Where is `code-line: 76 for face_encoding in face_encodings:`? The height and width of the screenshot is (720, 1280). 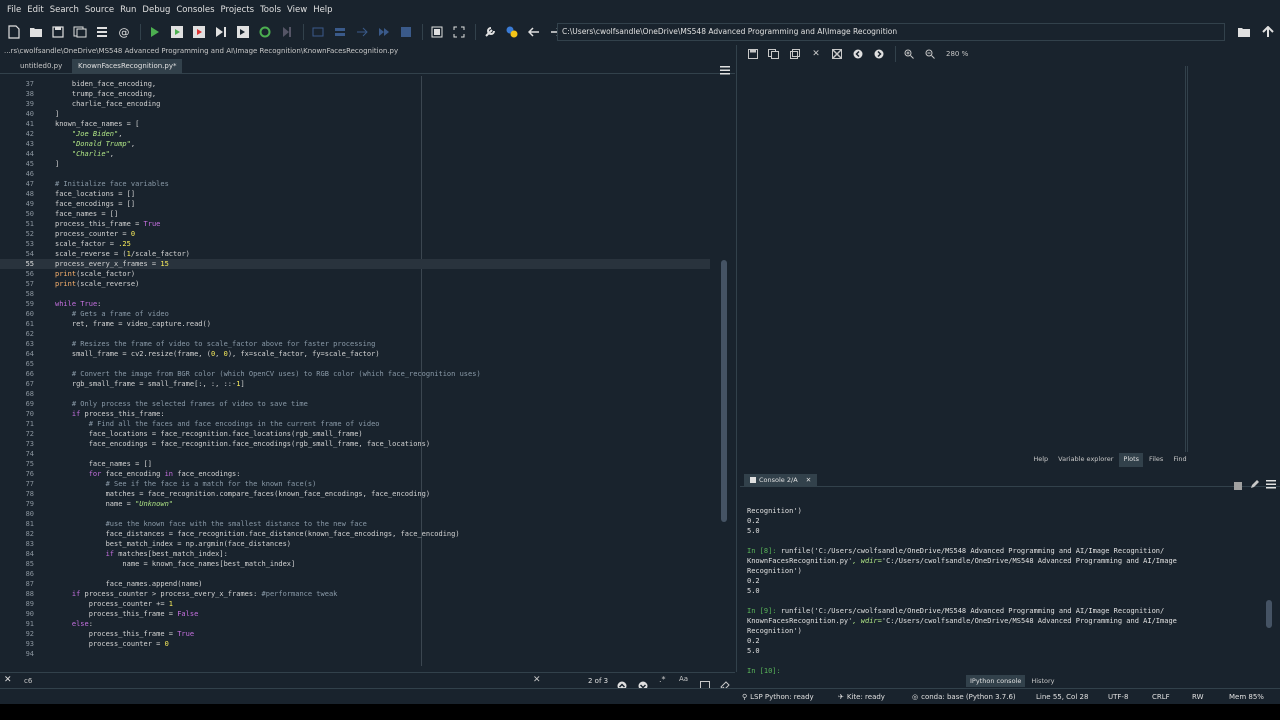 code-line: 76 for face_encoding in face_encodings: is located at coordinates (355, 474).